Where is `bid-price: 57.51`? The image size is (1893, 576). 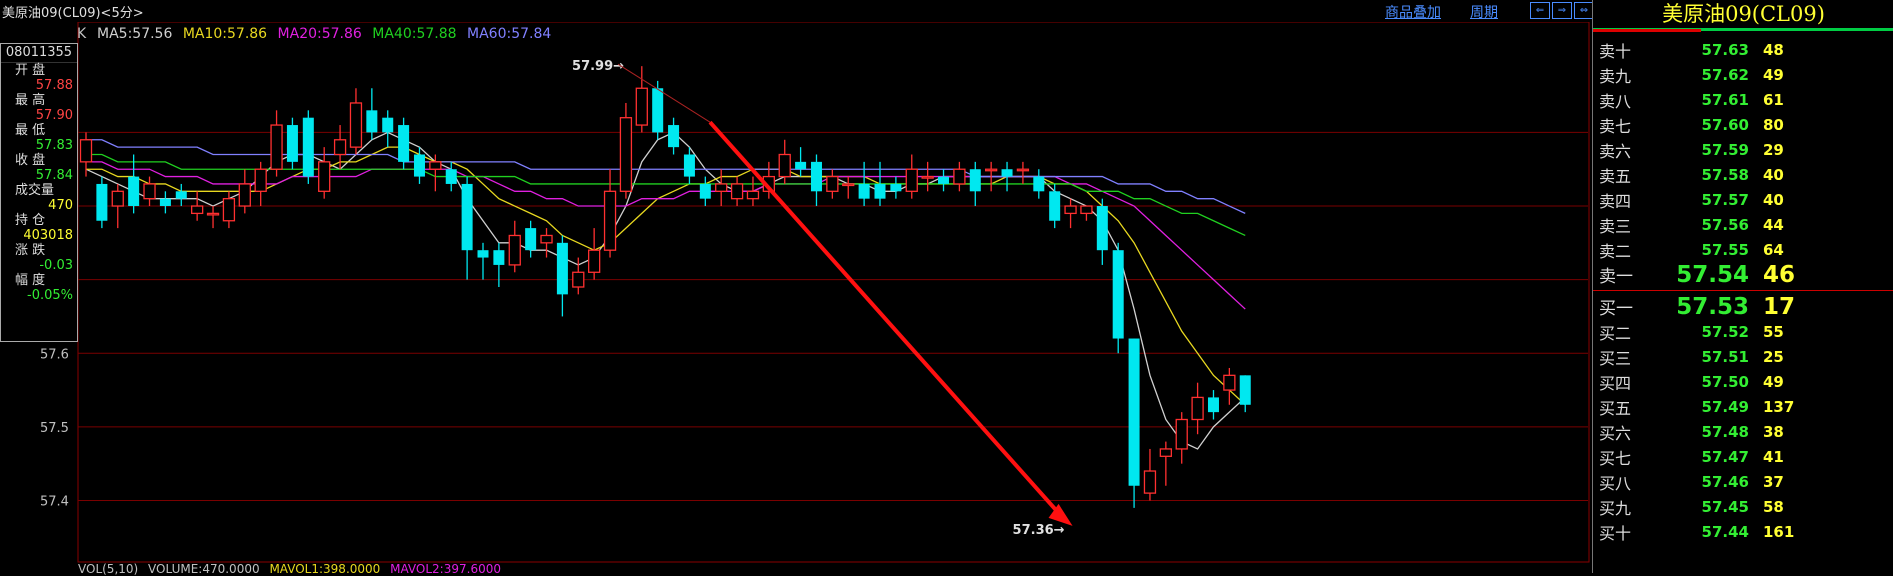 bid-price: 57.51 is located at coordinates (1725, 356).